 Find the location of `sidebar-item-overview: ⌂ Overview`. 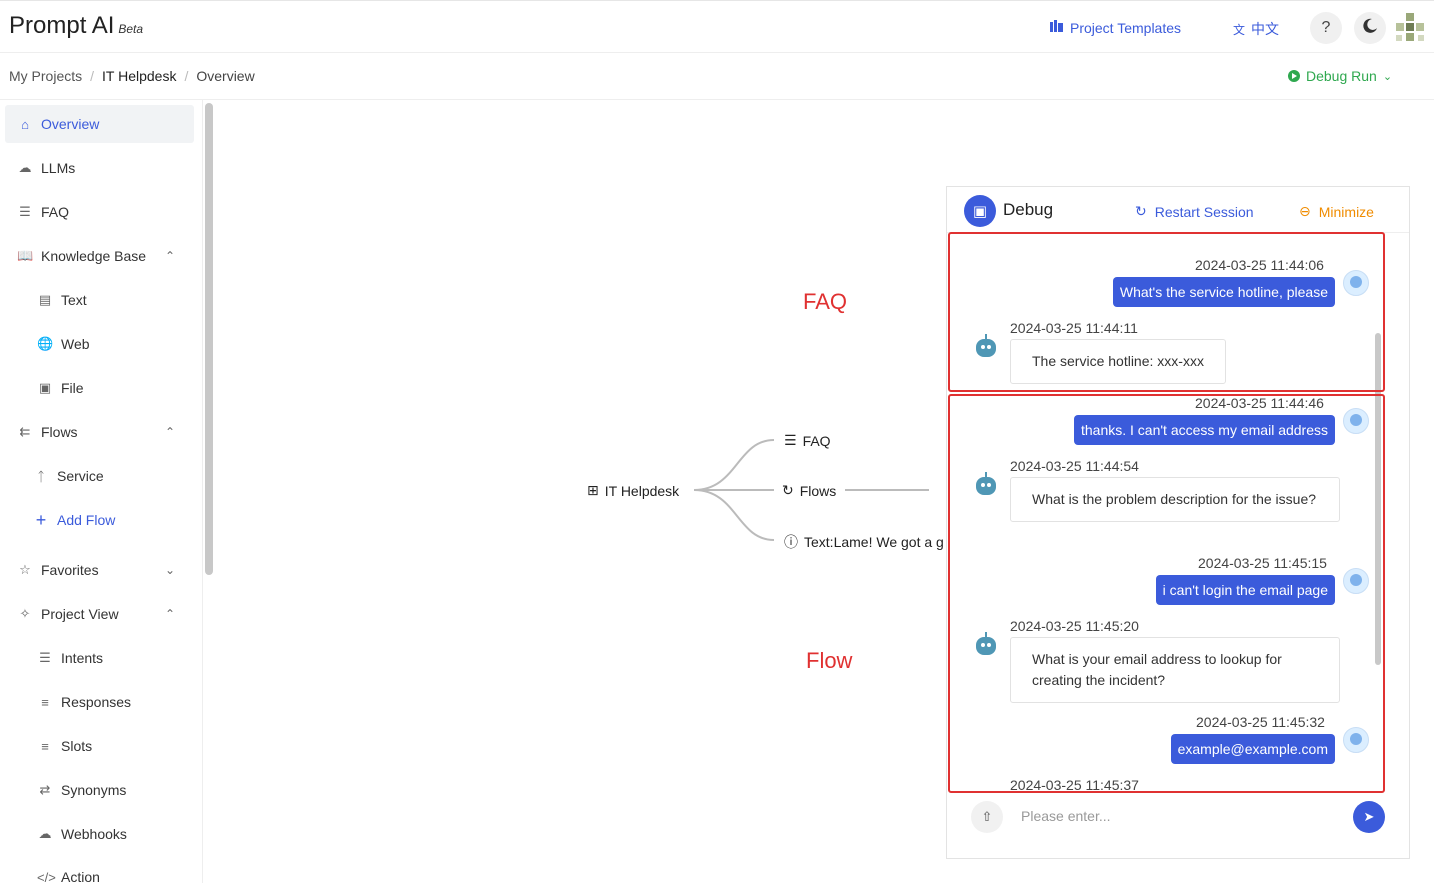

sidebar-item-overview: ⌂ Overview is located at coordinates (99, 124).